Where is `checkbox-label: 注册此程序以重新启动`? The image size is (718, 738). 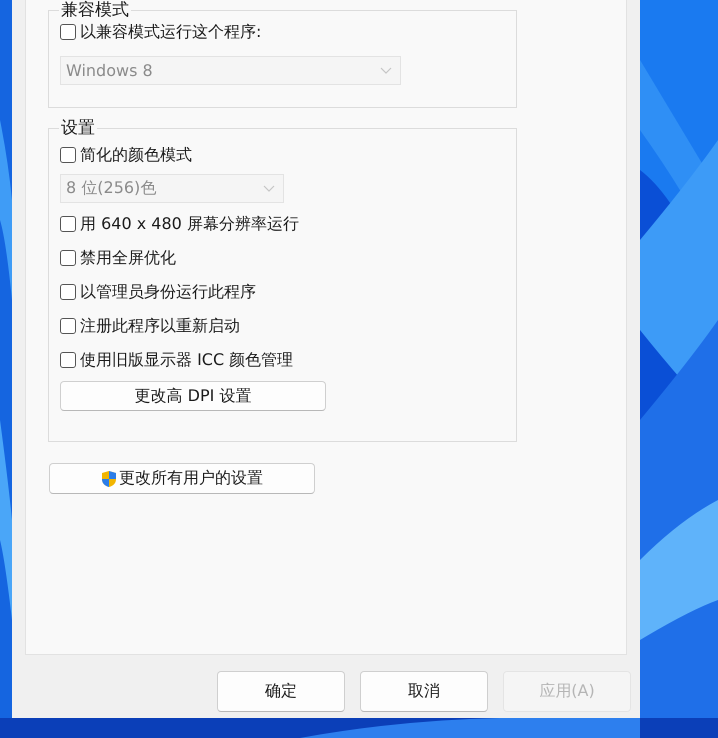
checkbox-label: 注册此程序以重新启动 is located at coordinates (160, 326).